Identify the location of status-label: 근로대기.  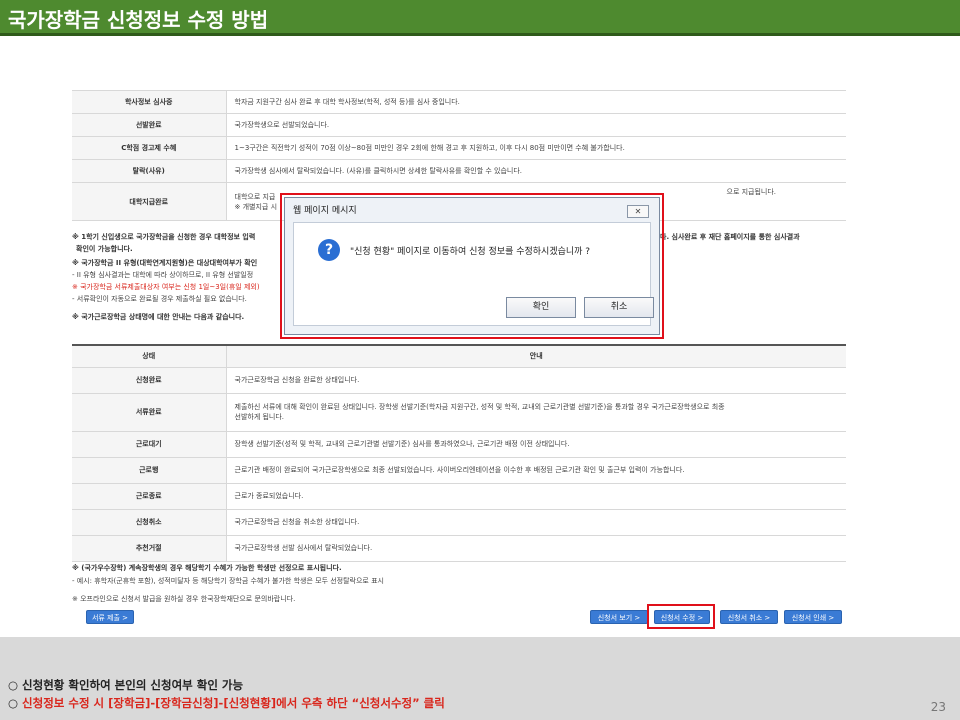
(149, 444).